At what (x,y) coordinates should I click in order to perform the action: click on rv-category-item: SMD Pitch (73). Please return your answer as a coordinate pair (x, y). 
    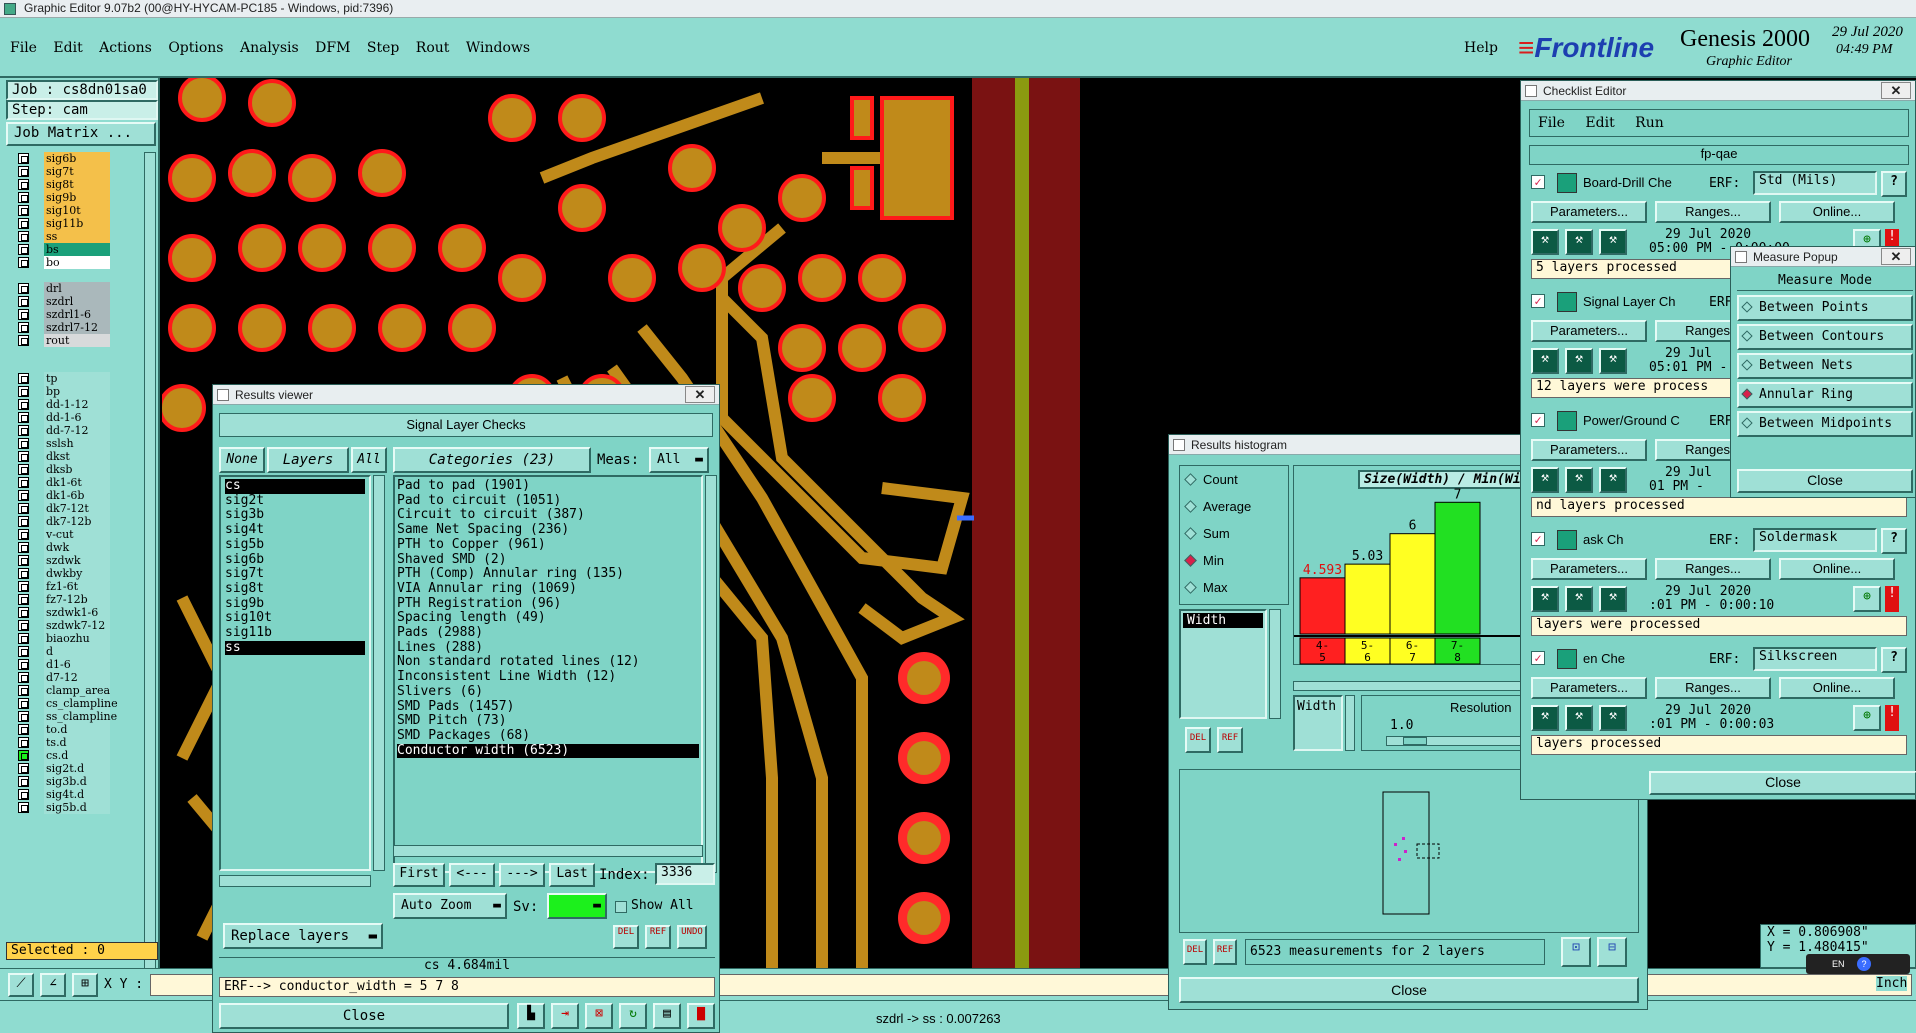
    Looking at the image, I should click on (548, 721).